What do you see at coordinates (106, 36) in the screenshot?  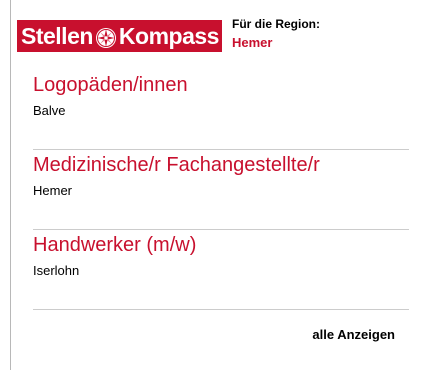 I see `compass-icon` at bounding box center [106, 36].